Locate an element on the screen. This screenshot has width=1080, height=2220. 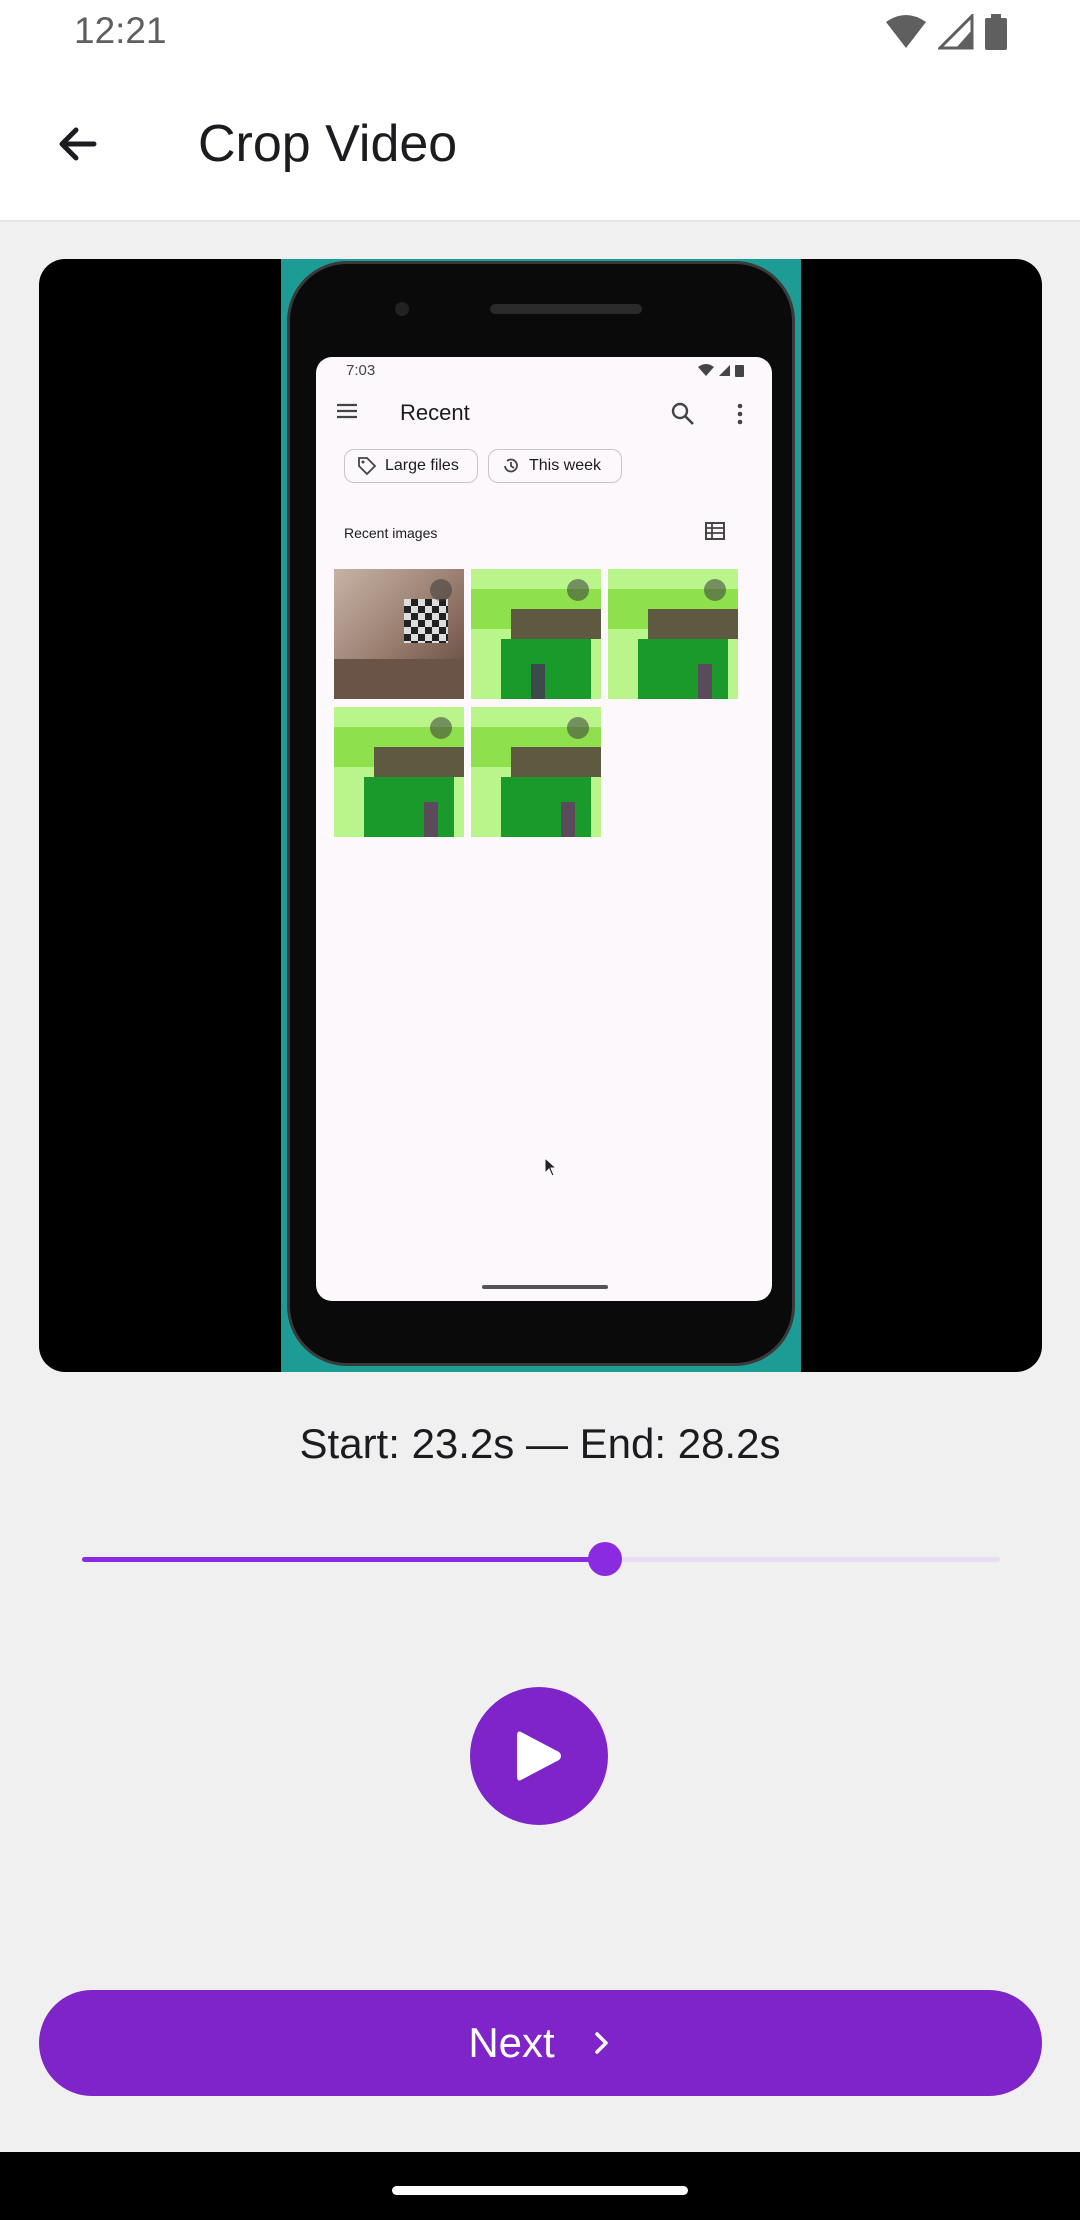
page-title: Crop Video is located at coordinates (328, 144).